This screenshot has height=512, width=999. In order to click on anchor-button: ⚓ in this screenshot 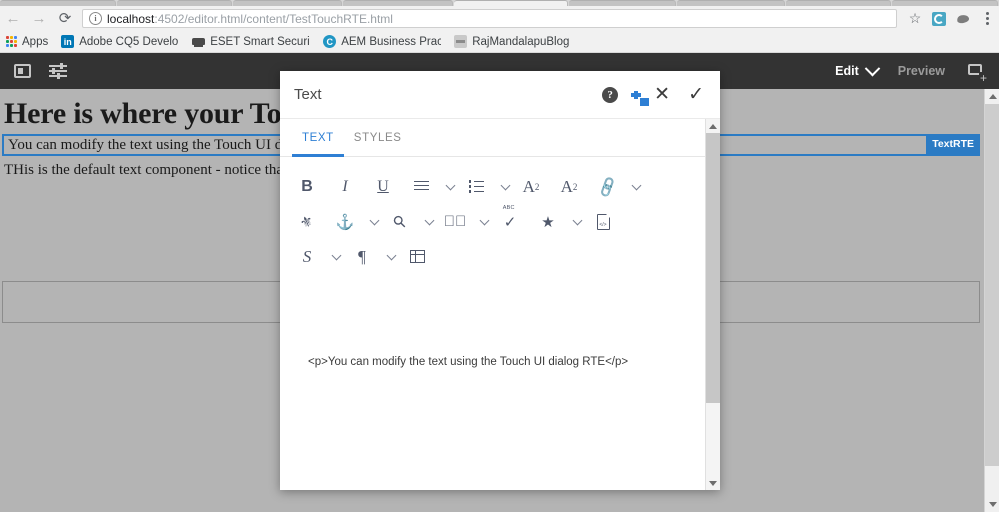, I will do `click(345, 222)`.